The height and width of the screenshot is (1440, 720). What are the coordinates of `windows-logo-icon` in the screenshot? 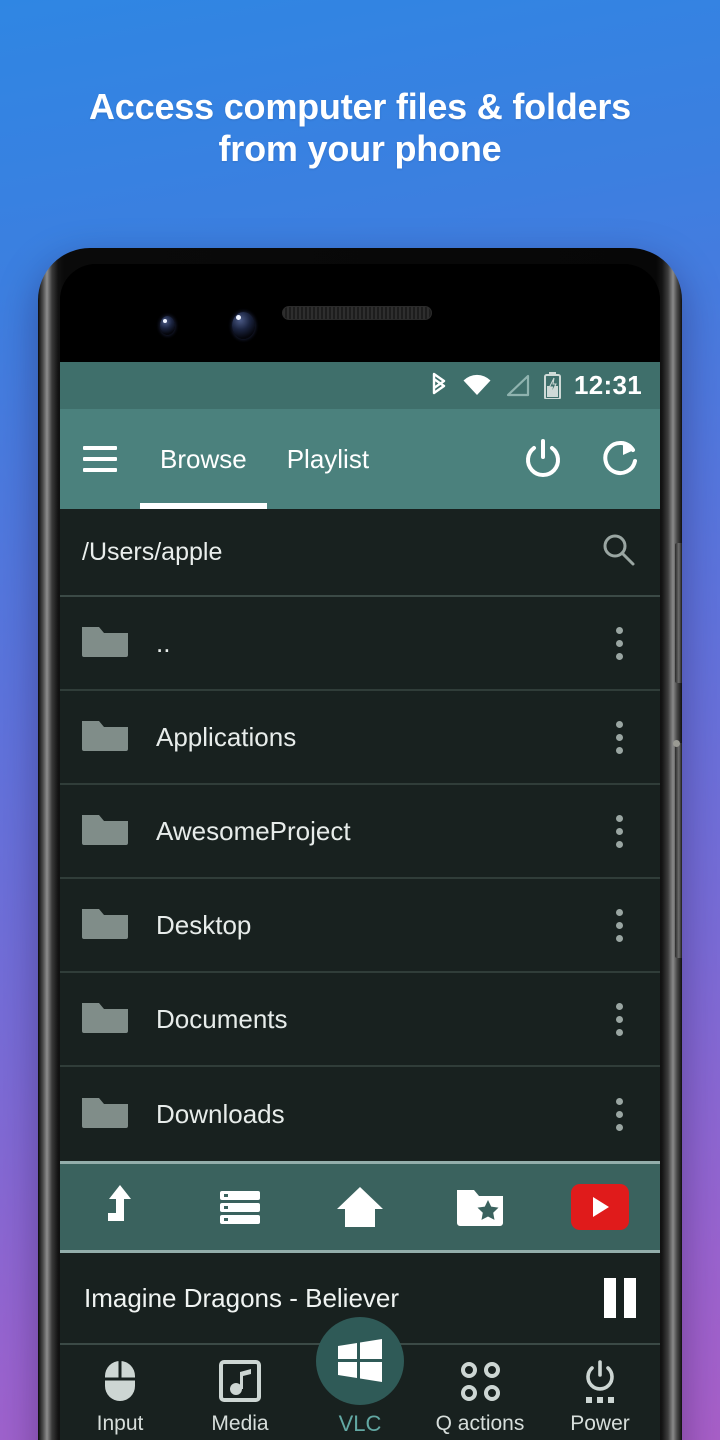 It's located at (360, 1361).